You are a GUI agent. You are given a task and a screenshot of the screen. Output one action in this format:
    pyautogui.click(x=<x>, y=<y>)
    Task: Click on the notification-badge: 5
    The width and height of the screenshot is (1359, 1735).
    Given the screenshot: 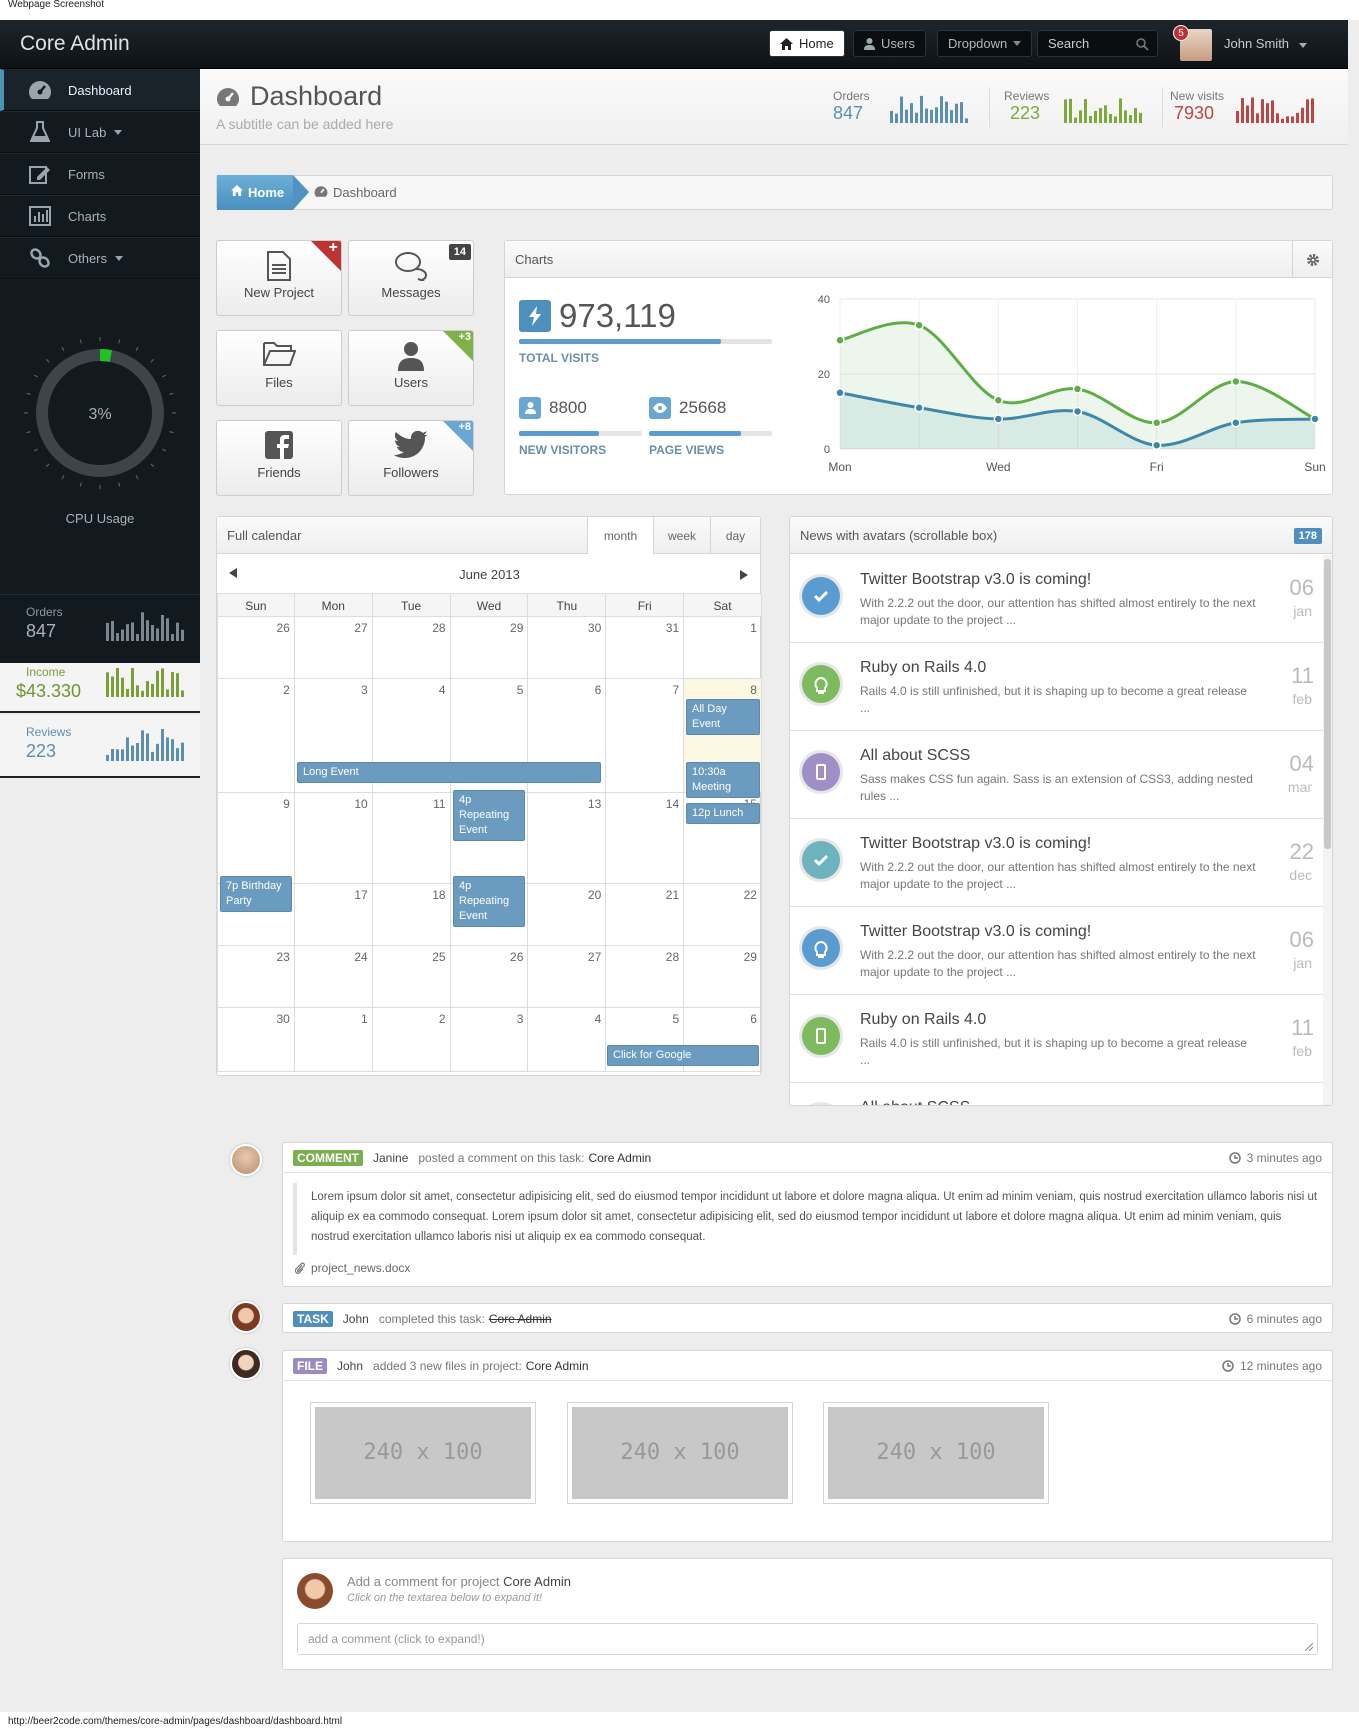 What is the action you would take?
    pyautogui.click(x=1181, y=33)
    